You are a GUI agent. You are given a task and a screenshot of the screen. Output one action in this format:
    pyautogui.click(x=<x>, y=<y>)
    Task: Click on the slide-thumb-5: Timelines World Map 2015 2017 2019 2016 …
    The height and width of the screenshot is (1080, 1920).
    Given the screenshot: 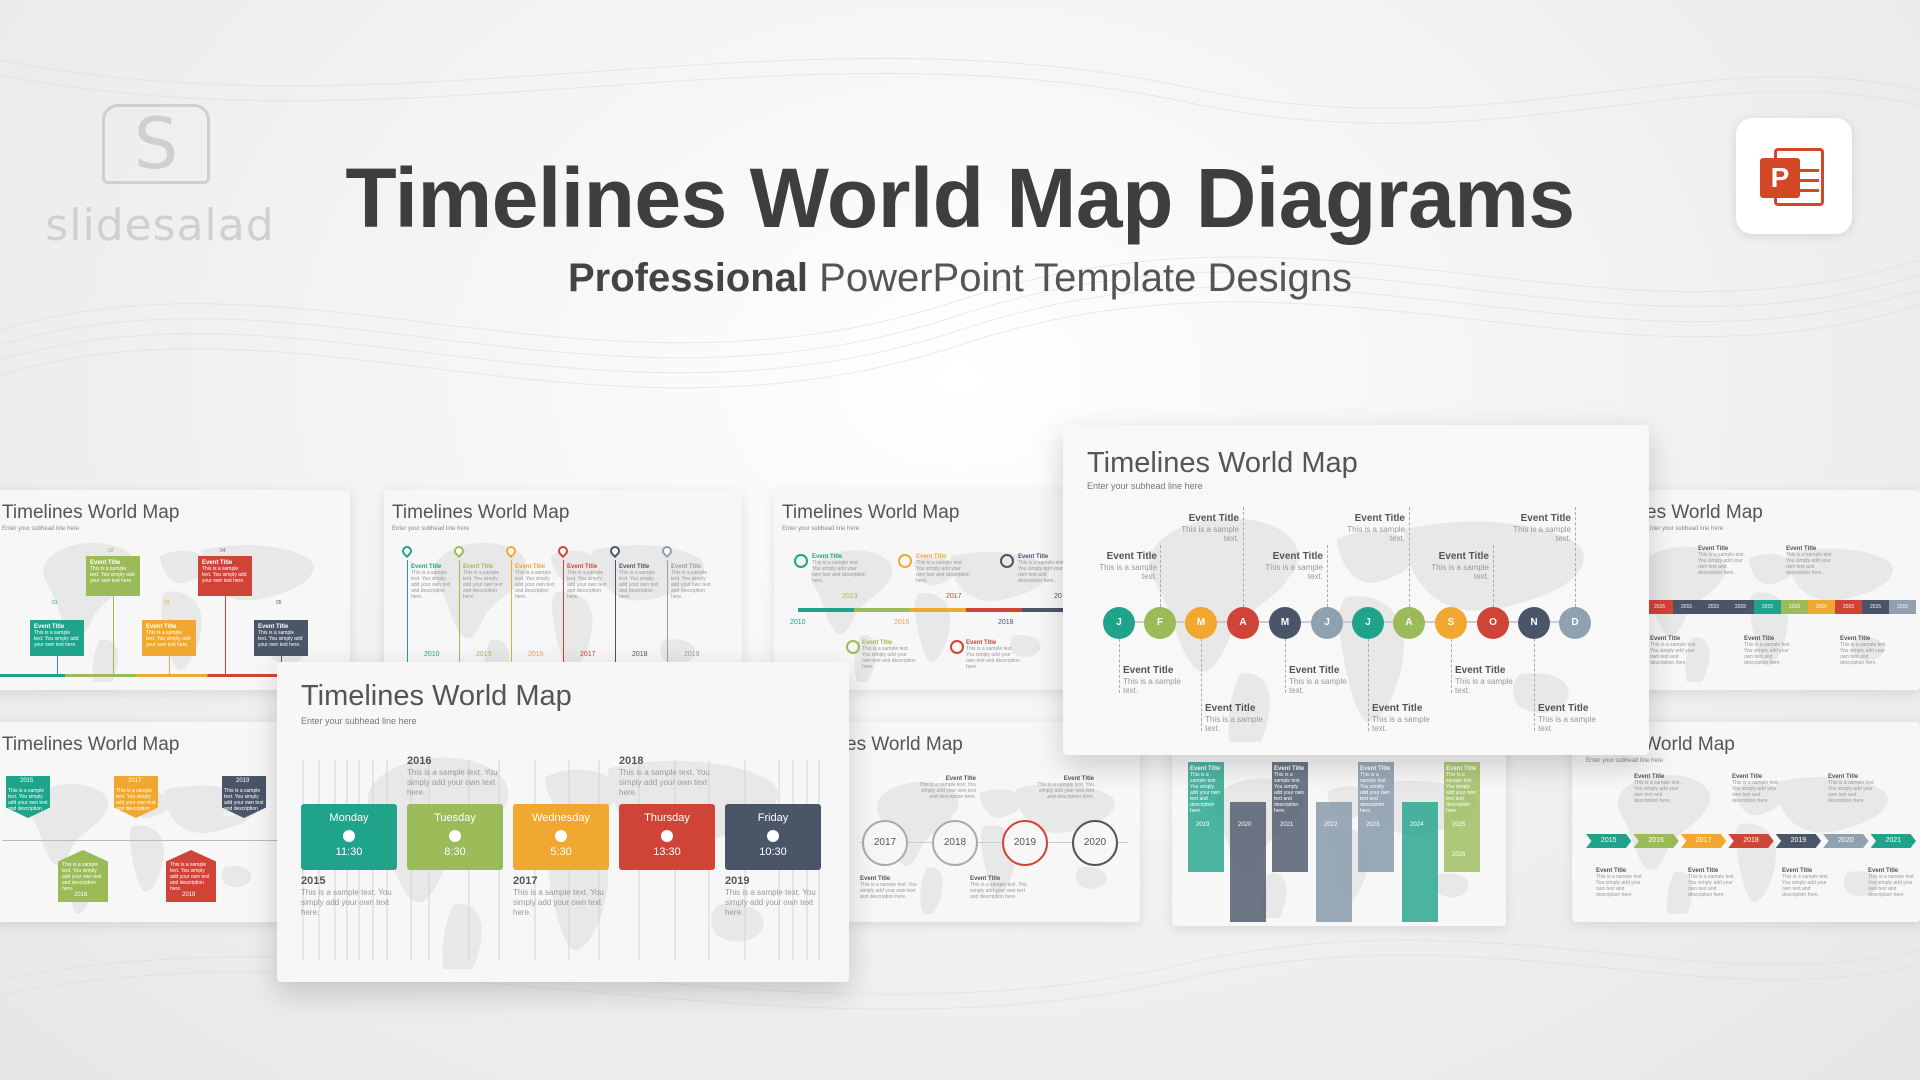 What is the action you would take?
    pyautogui.click(x=142, y=822)
    